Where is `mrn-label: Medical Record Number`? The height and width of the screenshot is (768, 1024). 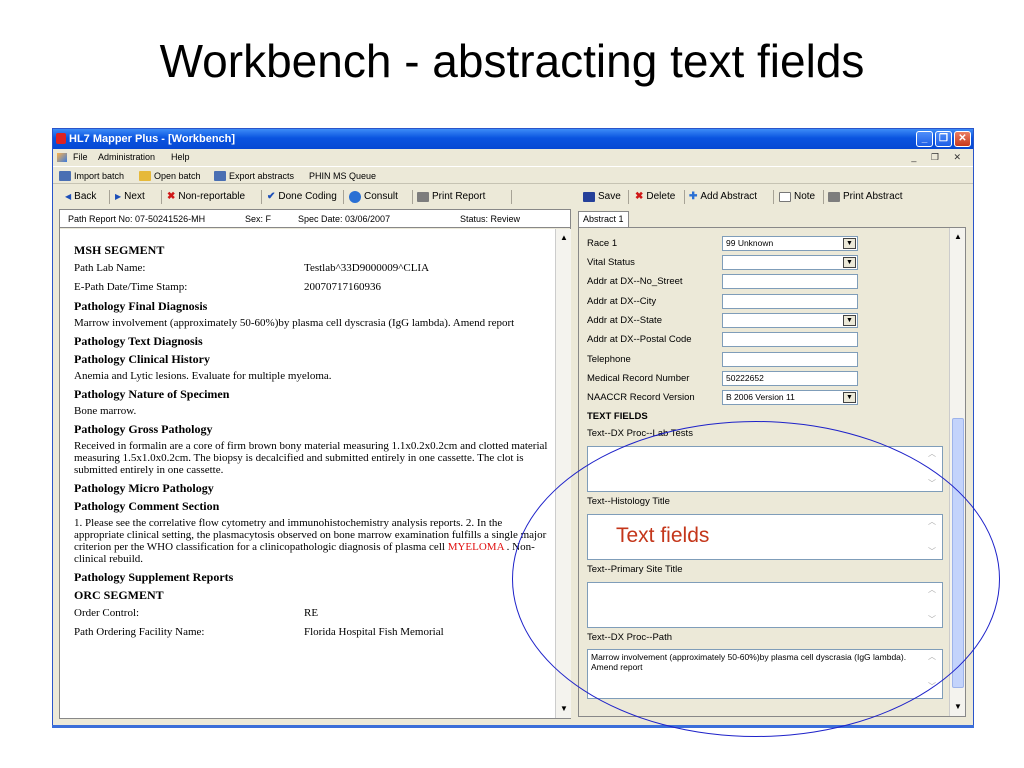
mrn-label: Medical Record Number is located at coordinates (638, 378).